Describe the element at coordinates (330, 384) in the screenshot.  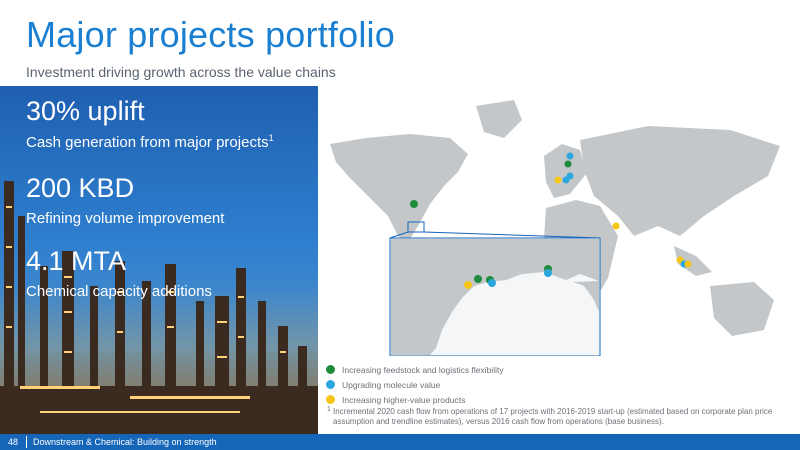
I see `blue-dot-icon` at that location.